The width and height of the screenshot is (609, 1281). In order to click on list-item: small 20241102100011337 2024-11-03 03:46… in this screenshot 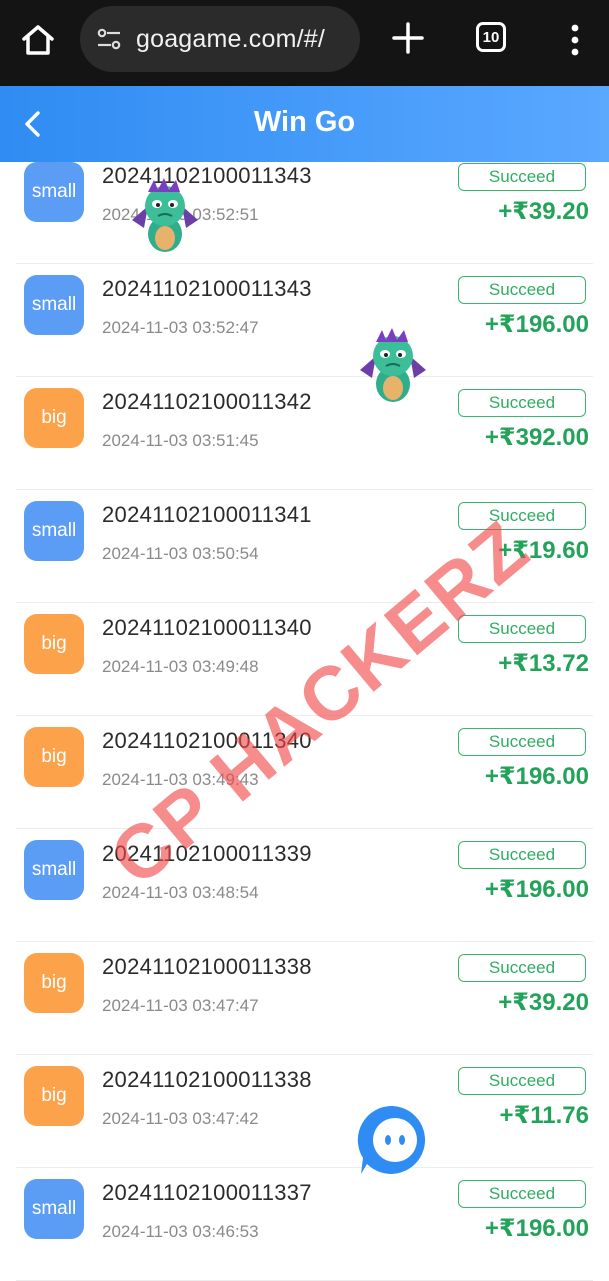, I will do `click(304, 1224)`.